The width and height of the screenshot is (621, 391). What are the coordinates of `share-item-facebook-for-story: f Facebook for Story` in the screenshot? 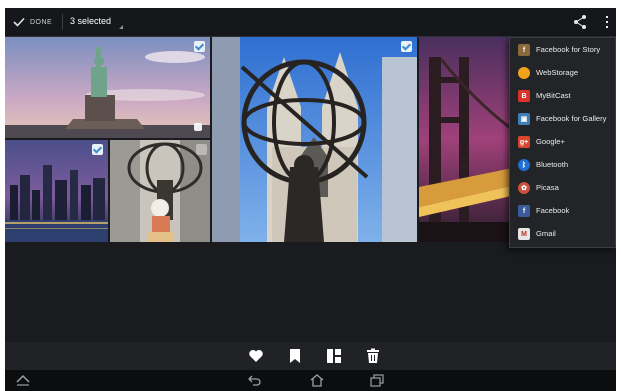 It's located at (562, 49).